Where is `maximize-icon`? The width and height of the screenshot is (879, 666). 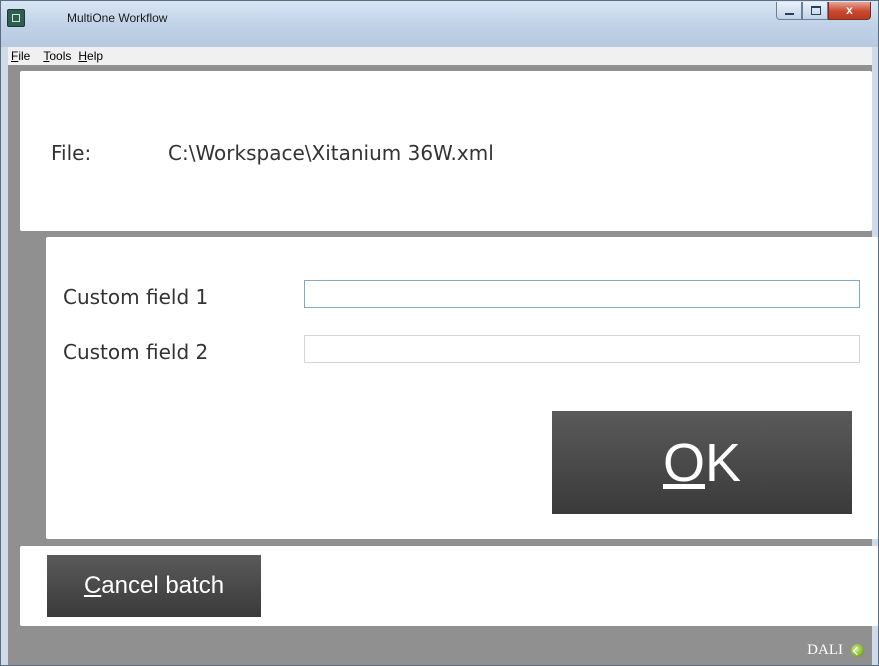 maximize-icon is located at coordinates (815, 11).